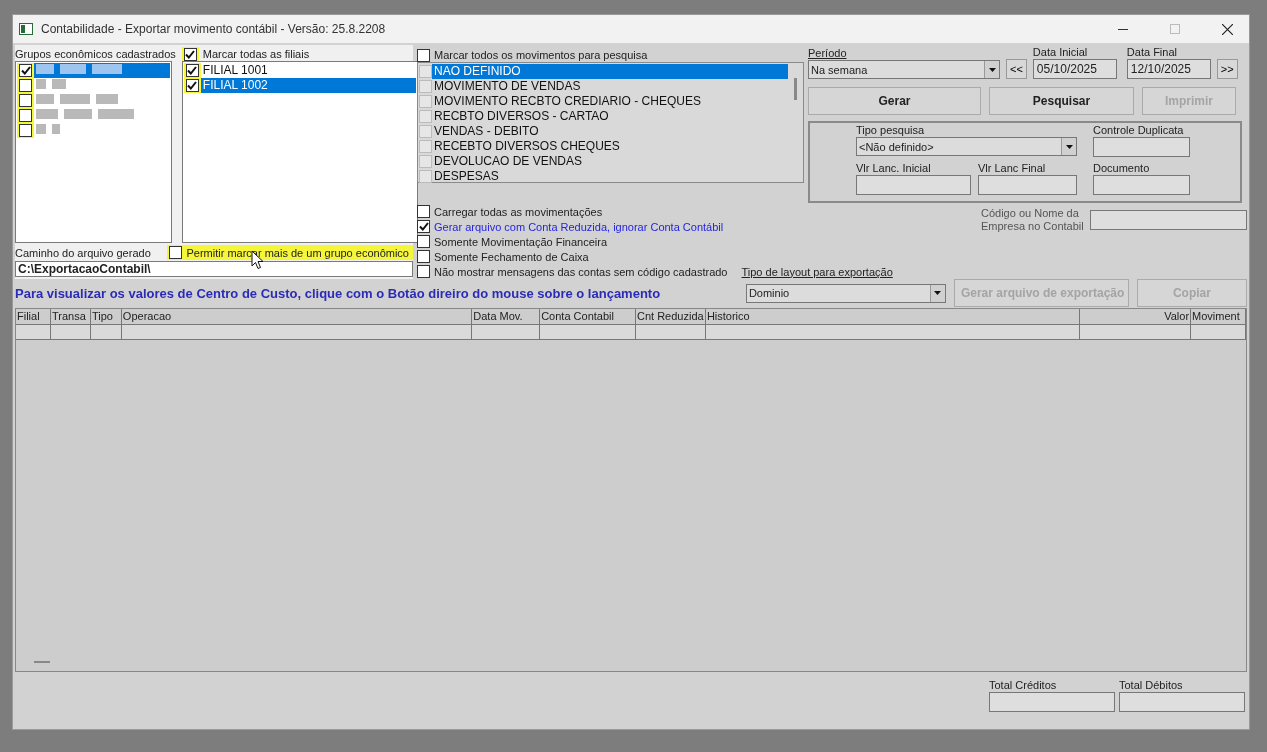 The image size is (1267, 752). What do you see at coordinates (913, 185) in the screenshot?
I see `value-start-field` at bounding box center [913, 185].